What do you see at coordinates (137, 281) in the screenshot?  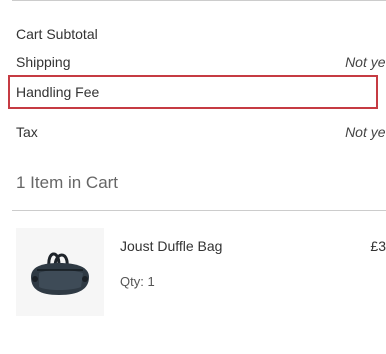 I see `item-quantity: Qty: 1` at bounding box center [137, 281].